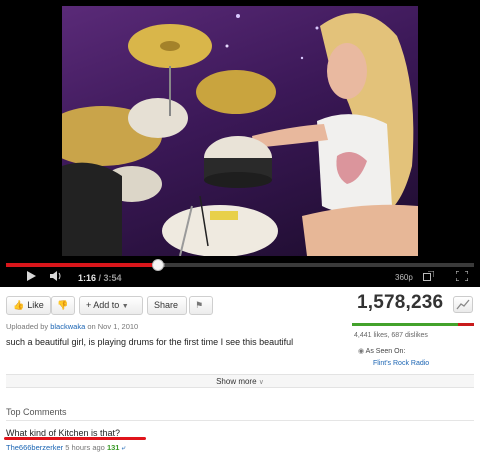 The image size is (480, 455). Describe the element at coordinates (401, 363) in the screenshot. I see `as-seen-on-link: Flint's Rock Radio` at that location.